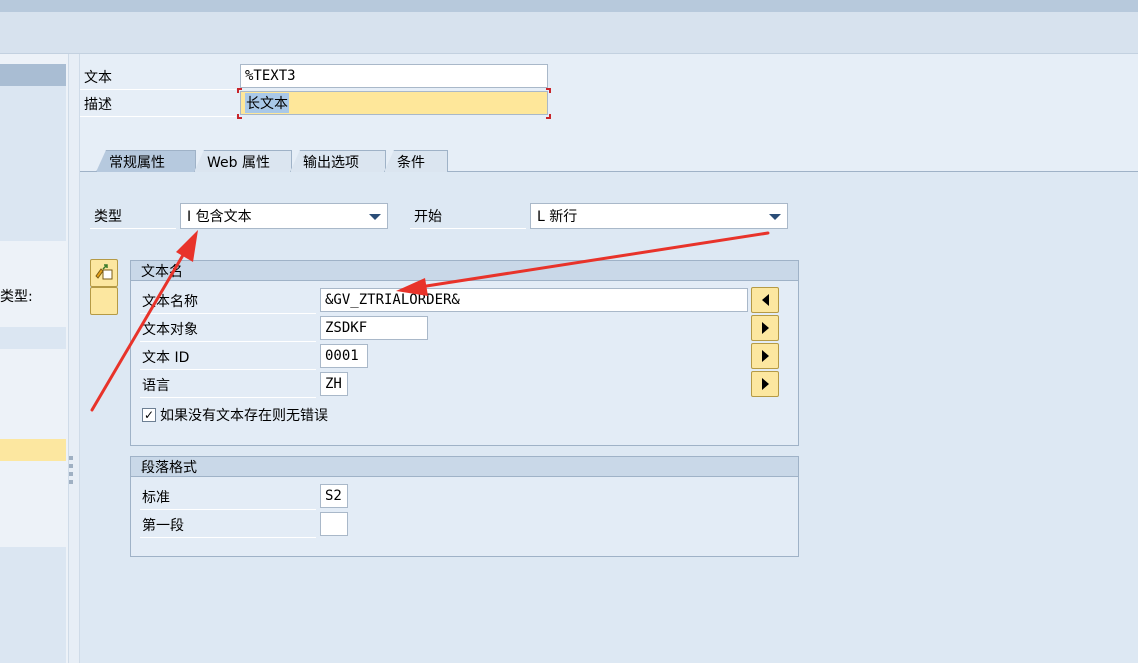 This screenshot has height=663, width=1138. I want to click on description-input-value: 长文本, so click(267, 103).